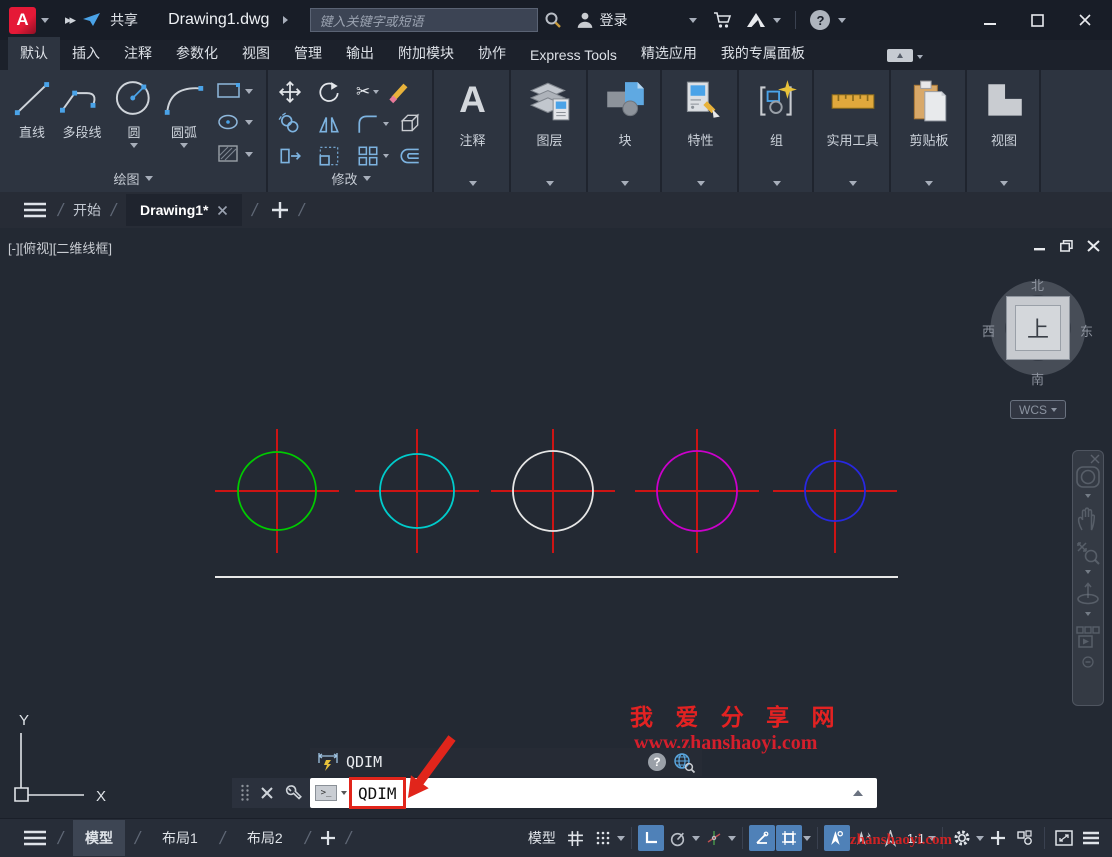 The height and width of the screenshot is (857, 1112). I want to click on ucs-icon, so click(49, 767).